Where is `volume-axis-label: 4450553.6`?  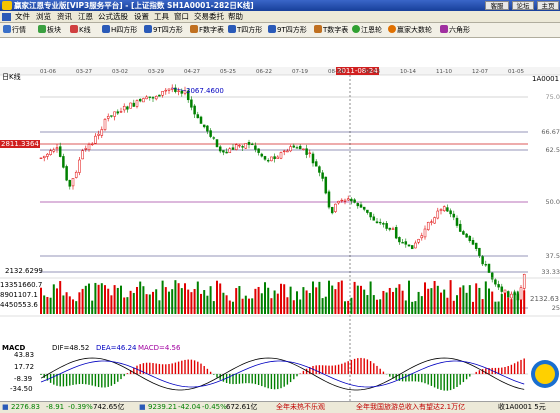 volume-axis-label: 4450553.6 is located at coordinates (19, 305).